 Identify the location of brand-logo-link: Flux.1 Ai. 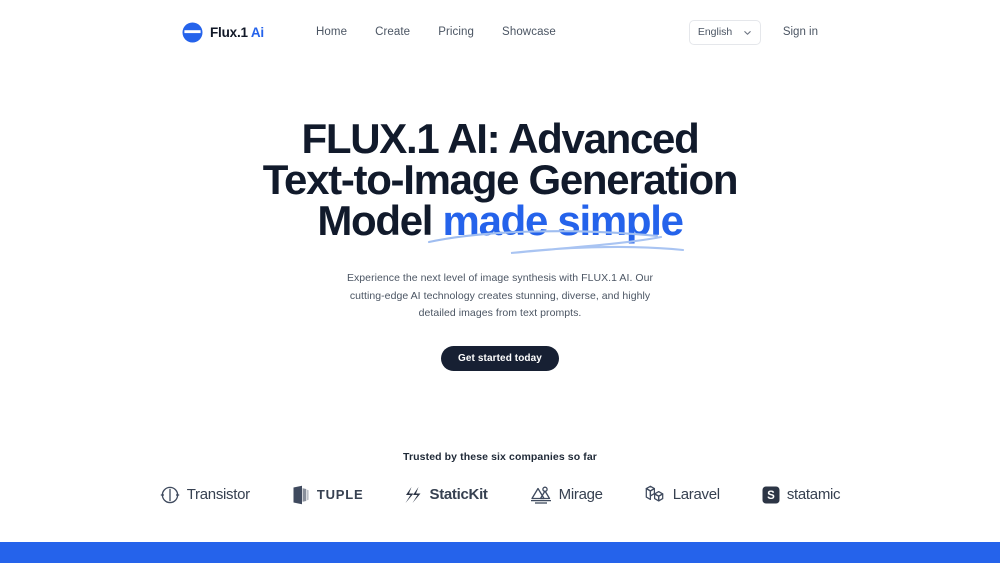
(223, 32).